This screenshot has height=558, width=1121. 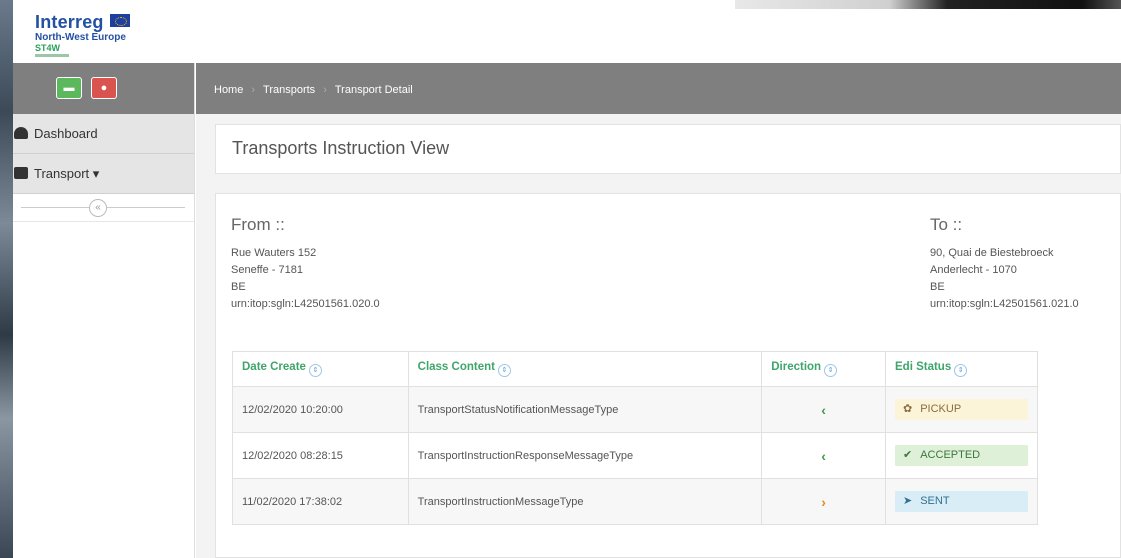 I want to click on check-icon: ✔, so click(x=908, y=455).